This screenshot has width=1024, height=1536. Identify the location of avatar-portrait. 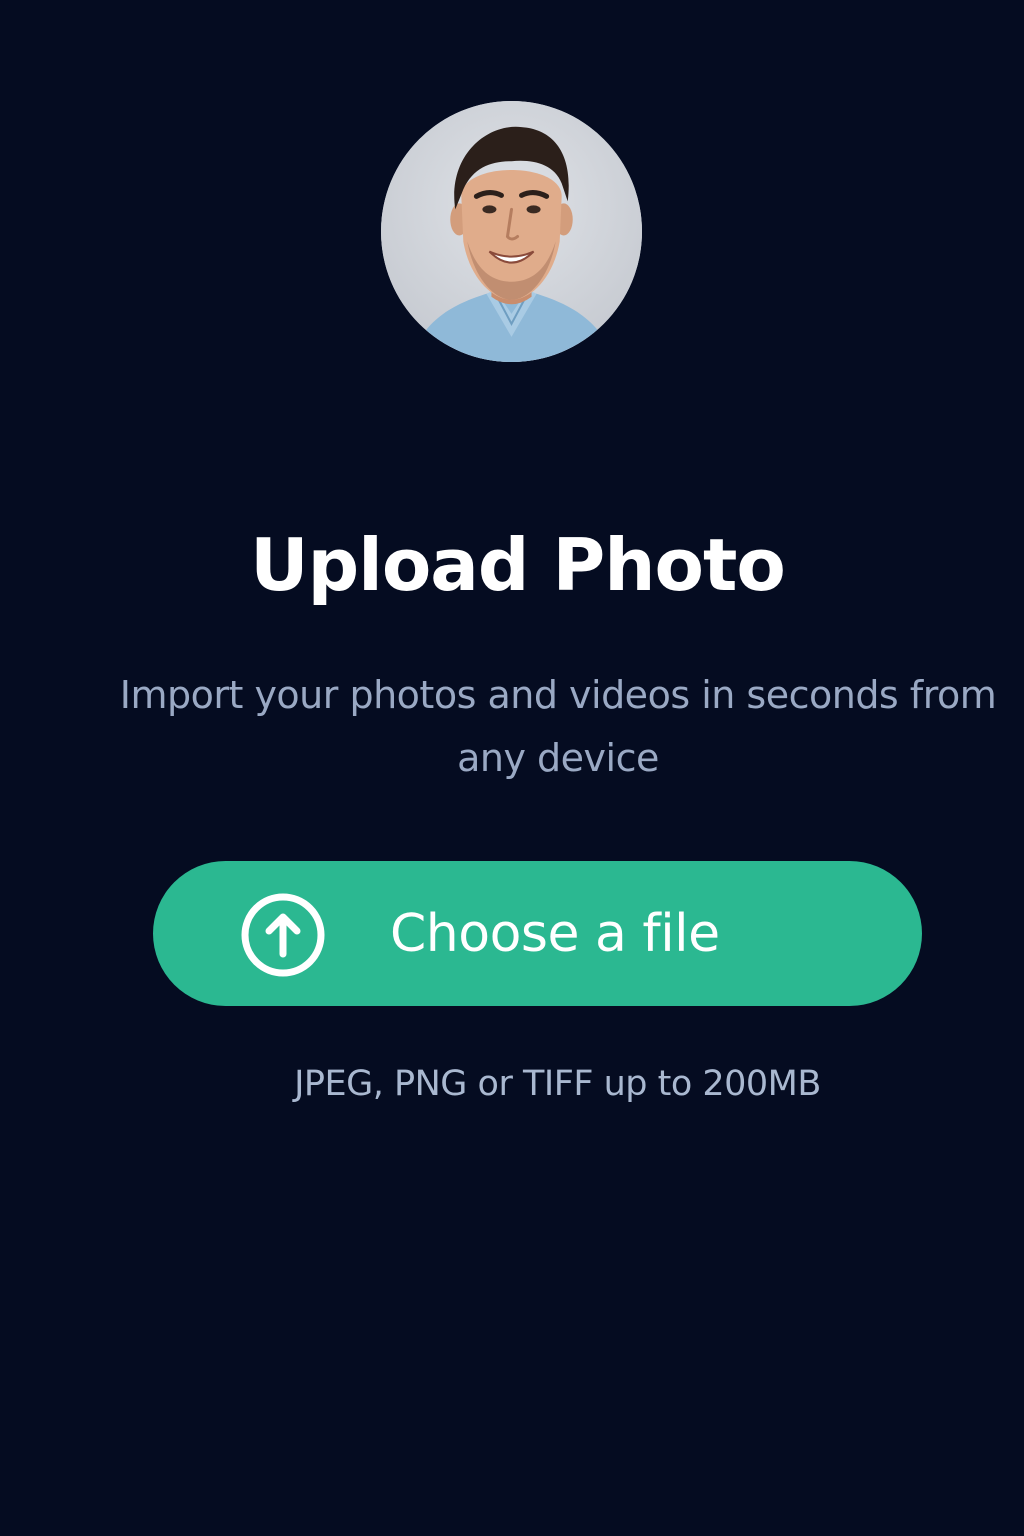
(511, 231).